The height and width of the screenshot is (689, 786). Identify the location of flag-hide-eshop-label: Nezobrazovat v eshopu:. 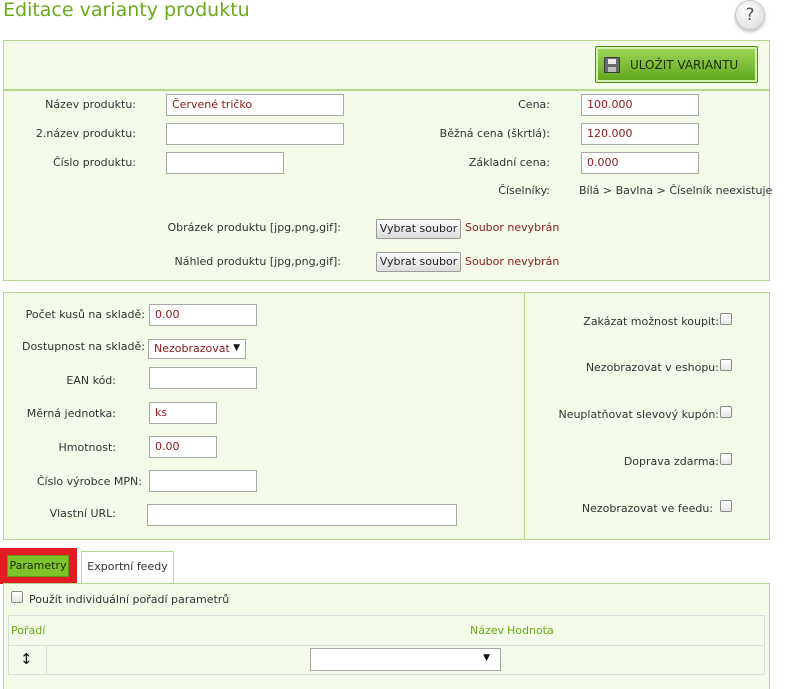
(652, 367).